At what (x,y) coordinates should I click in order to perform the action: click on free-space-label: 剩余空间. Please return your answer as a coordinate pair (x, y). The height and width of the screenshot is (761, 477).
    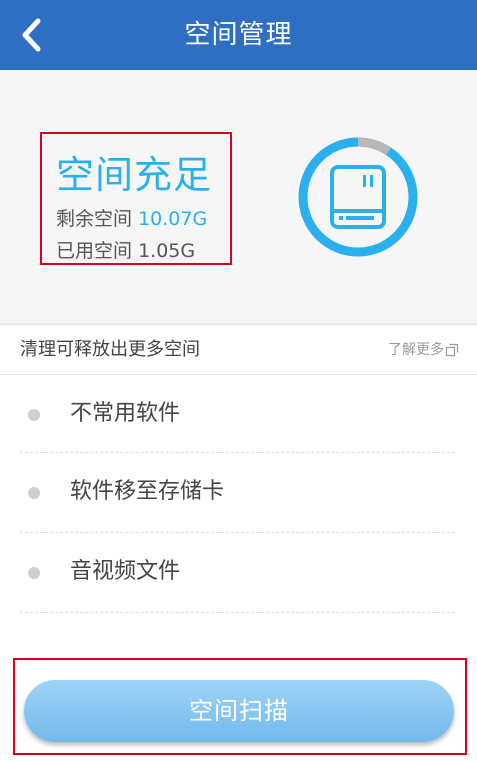
    Looking at the image, I should click on (94, 219).